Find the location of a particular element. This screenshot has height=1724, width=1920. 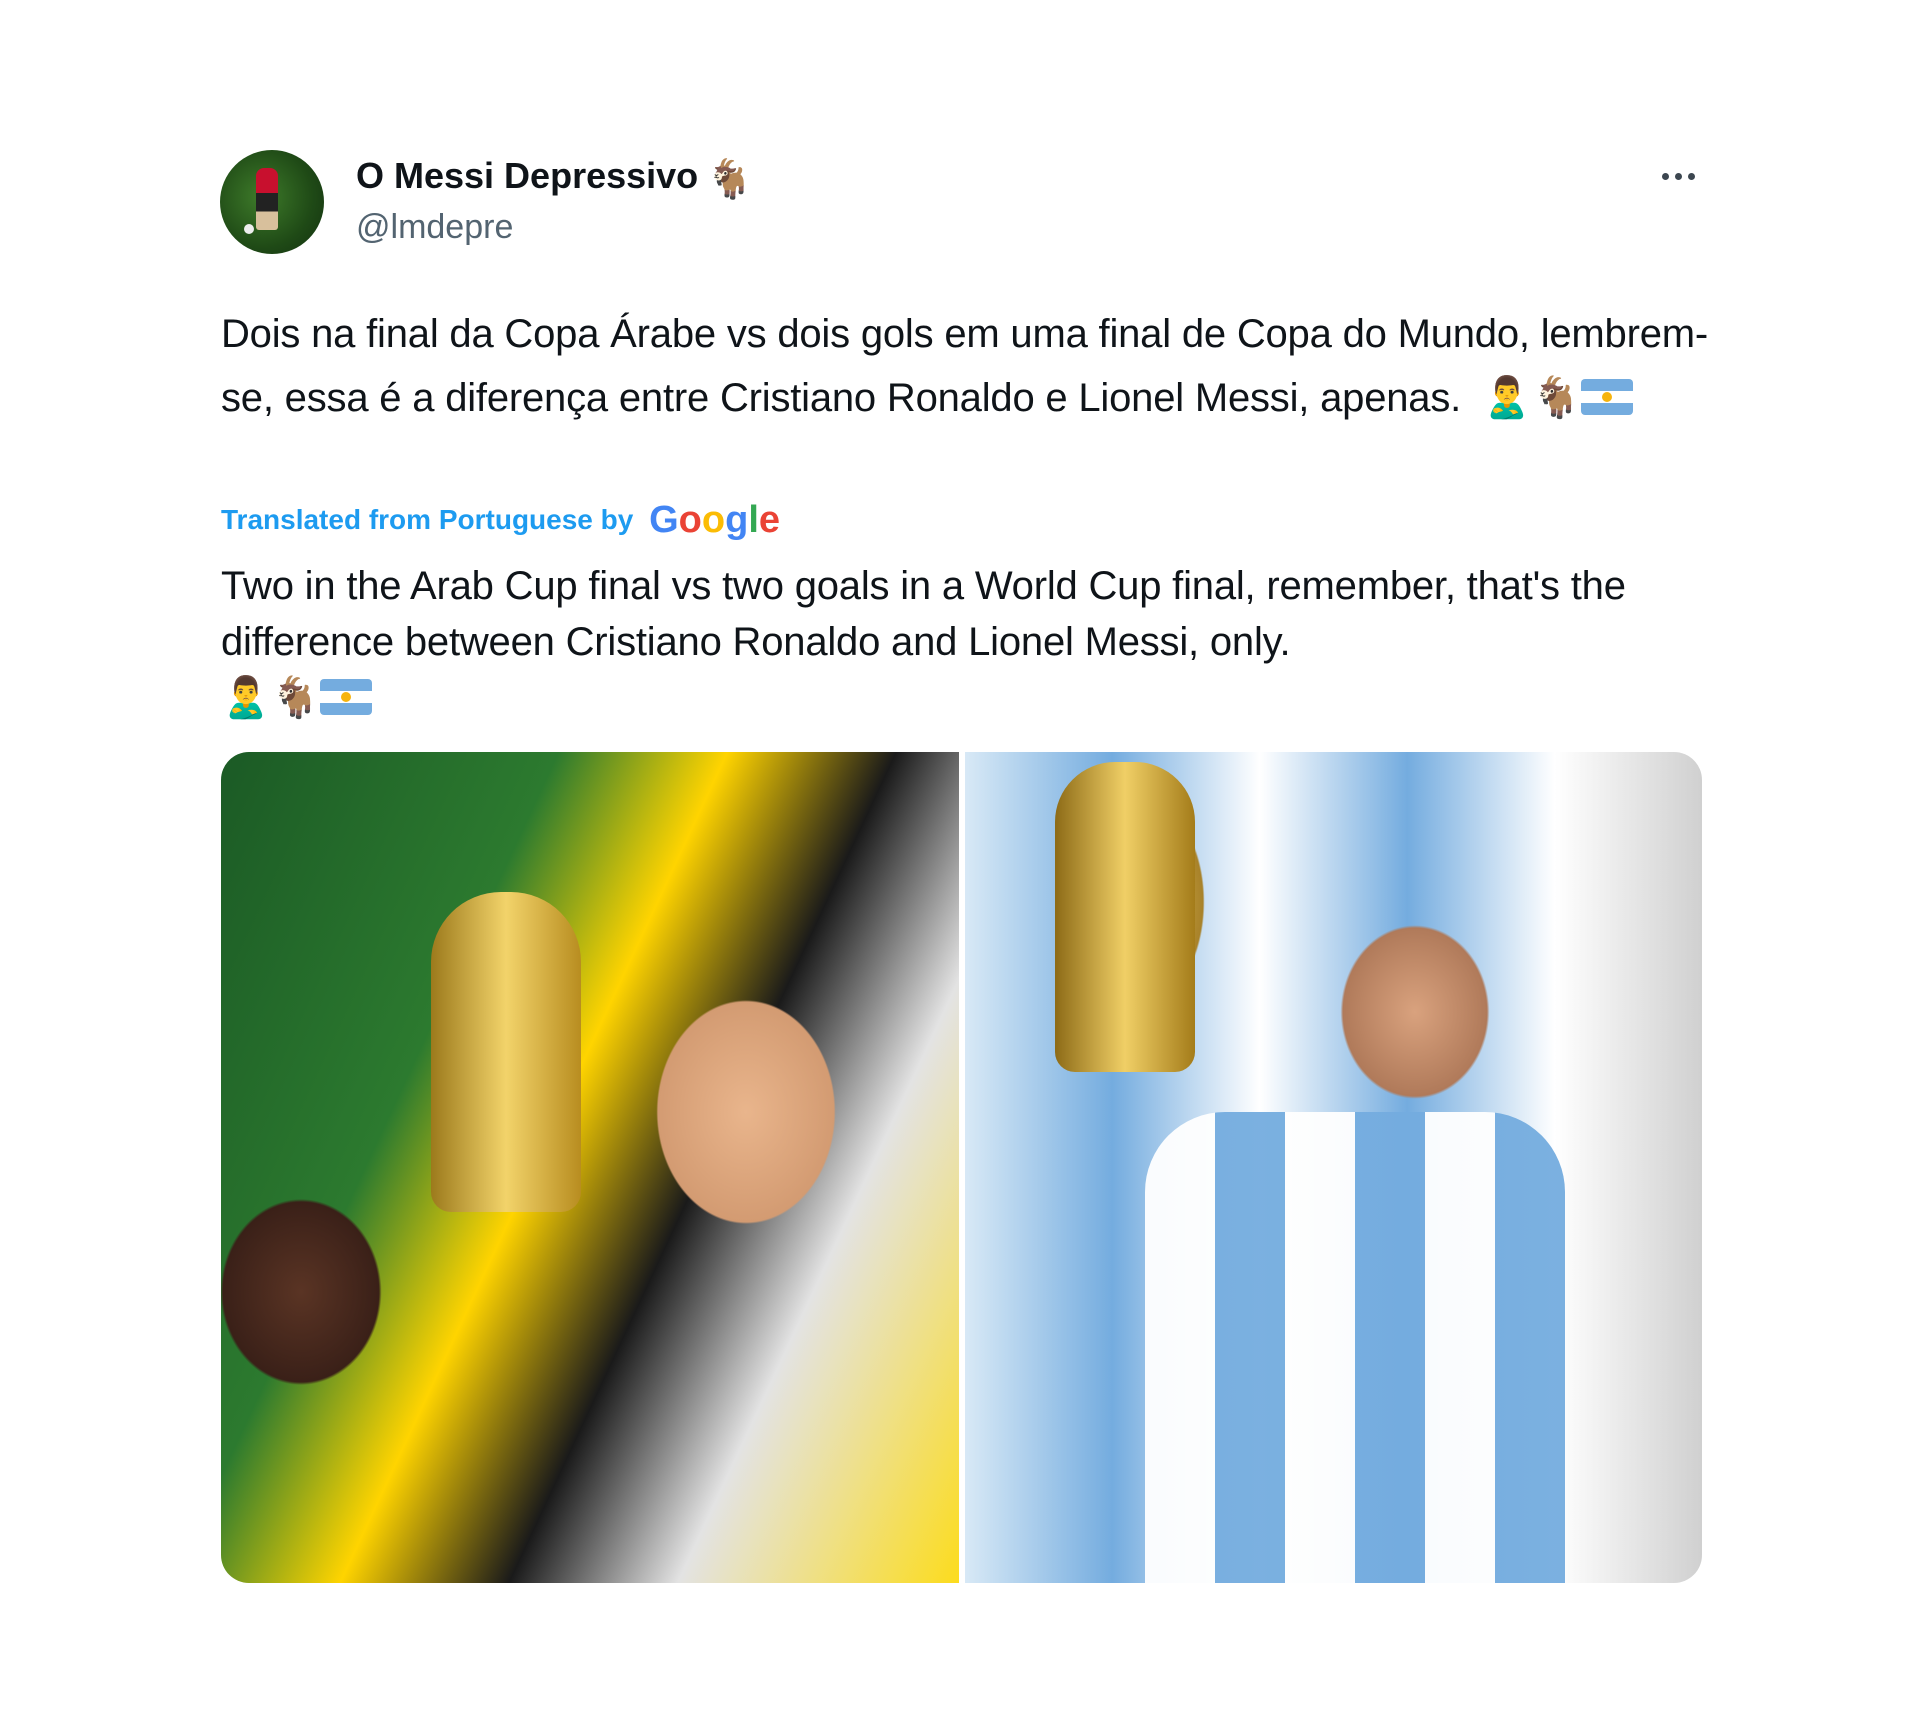

display-name: O Messi Depressivo 🐐 is located at coordinates (555, 178).